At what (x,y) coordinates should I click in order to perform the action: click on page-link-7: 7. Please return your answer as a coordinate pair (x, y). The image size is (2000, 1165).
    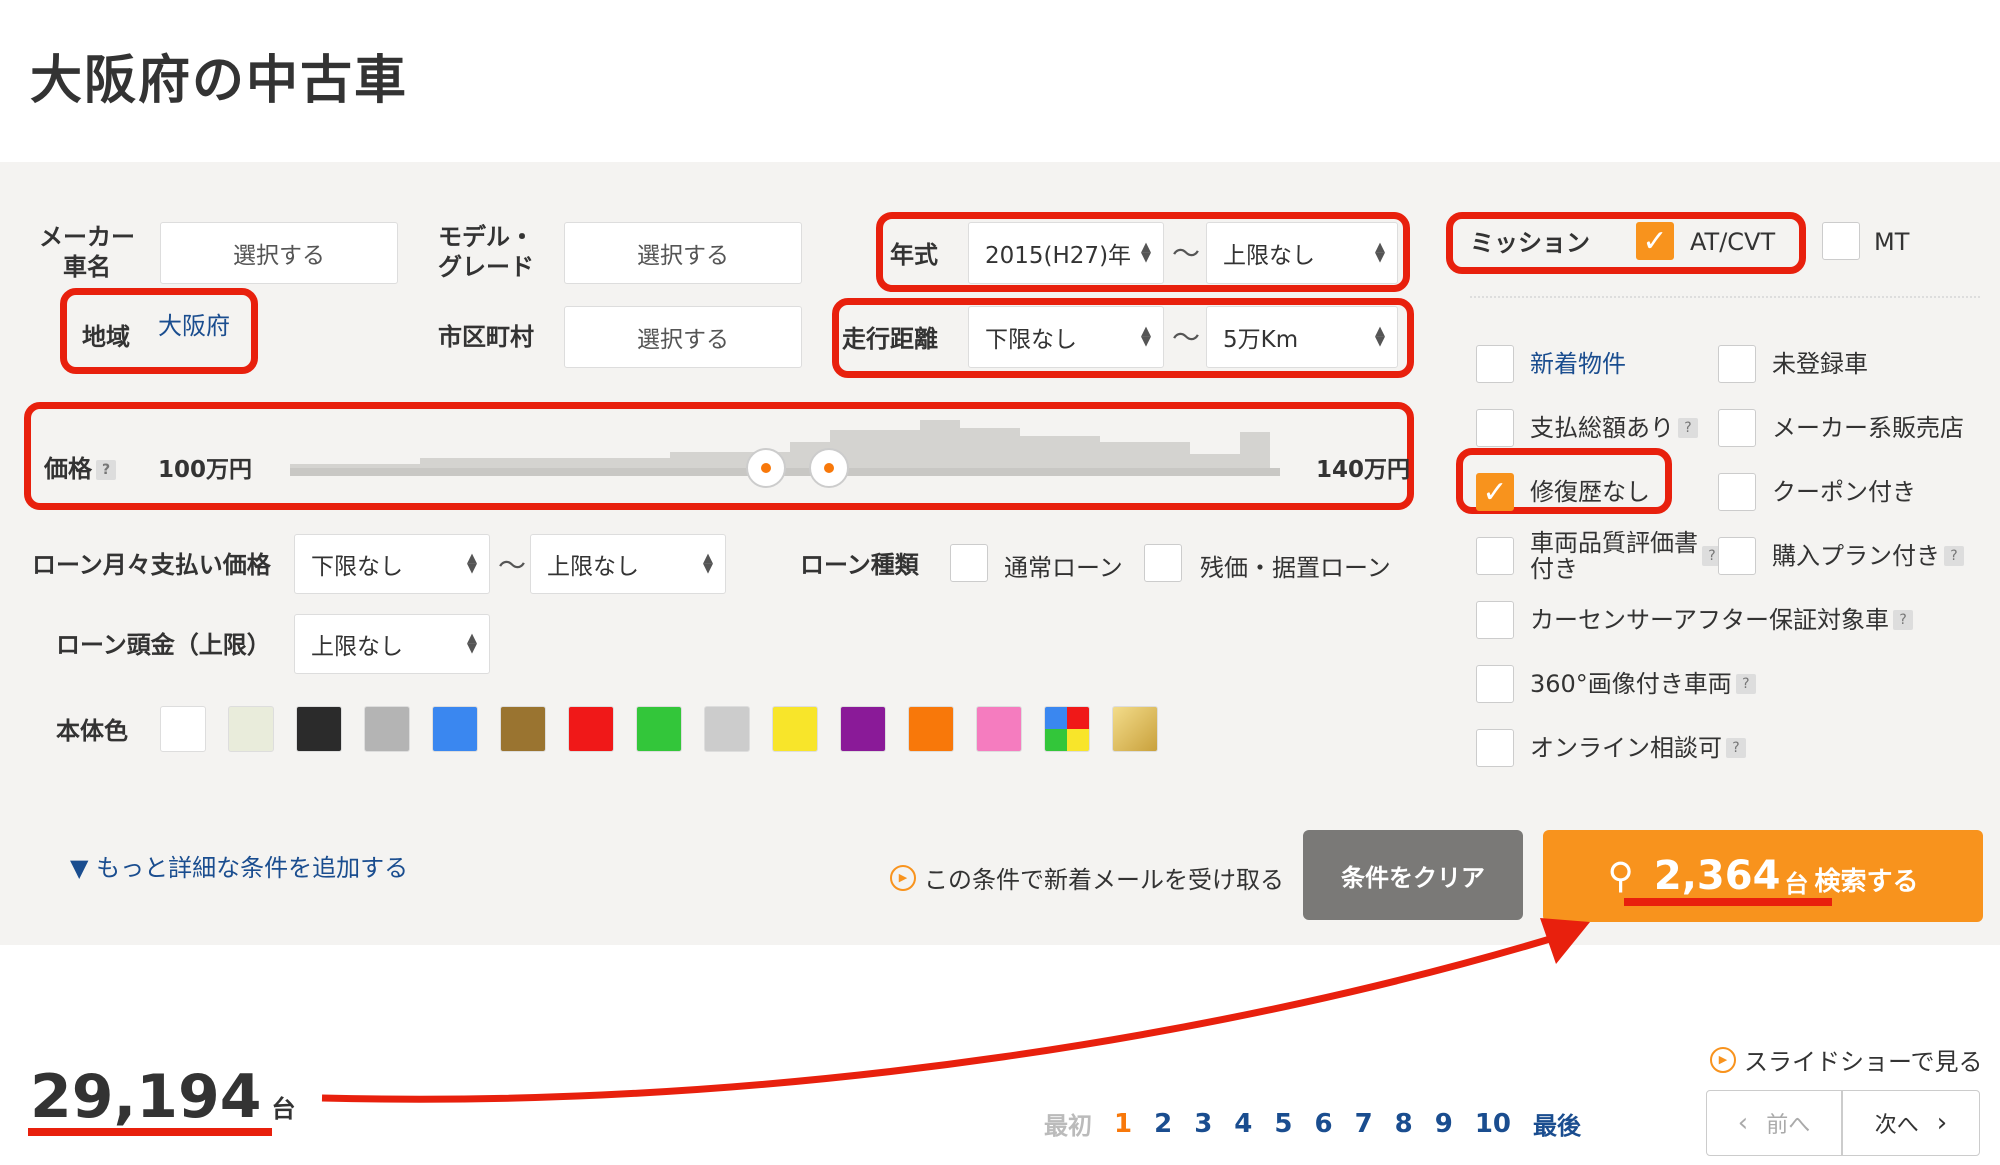
    Looking at the image, I should click on (1364, 1124).